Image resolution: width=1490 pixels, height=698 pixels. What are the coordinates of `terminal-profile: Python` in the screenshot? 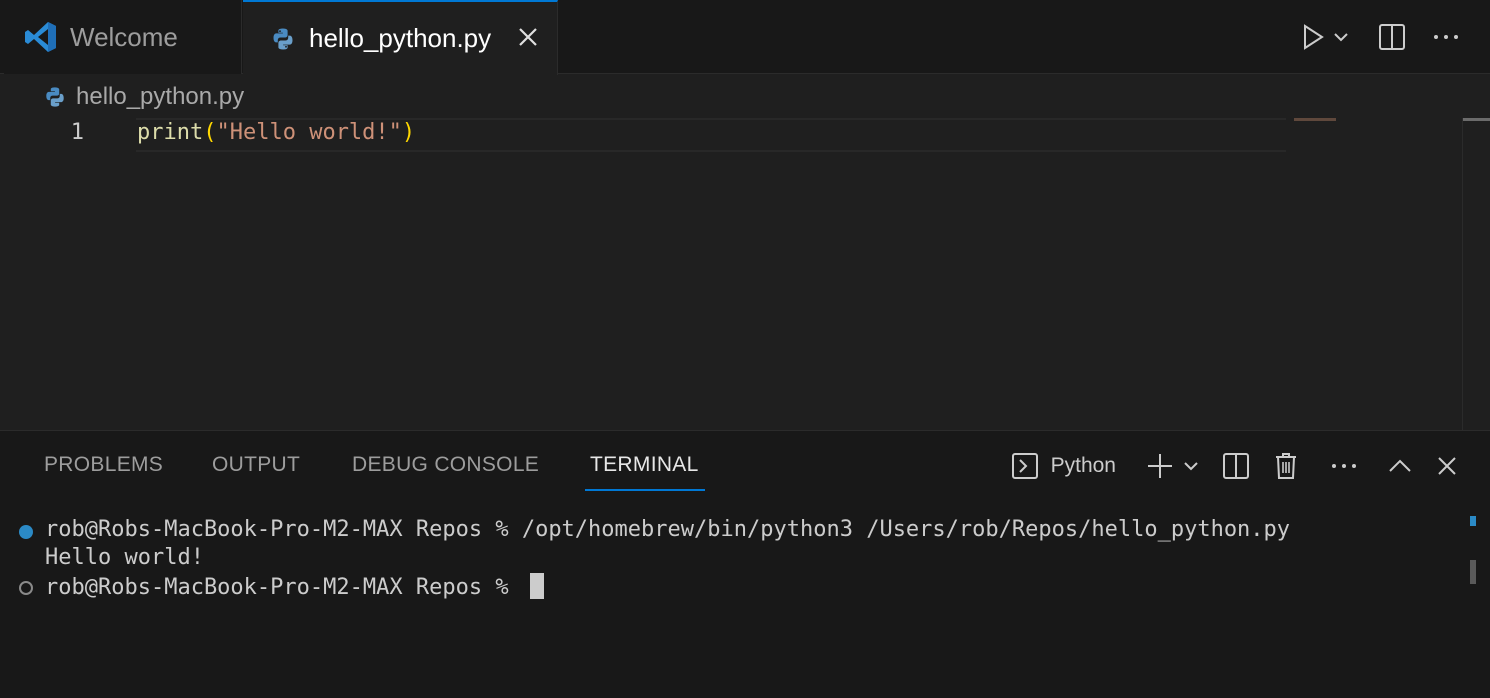 It's located at (1063, 466).